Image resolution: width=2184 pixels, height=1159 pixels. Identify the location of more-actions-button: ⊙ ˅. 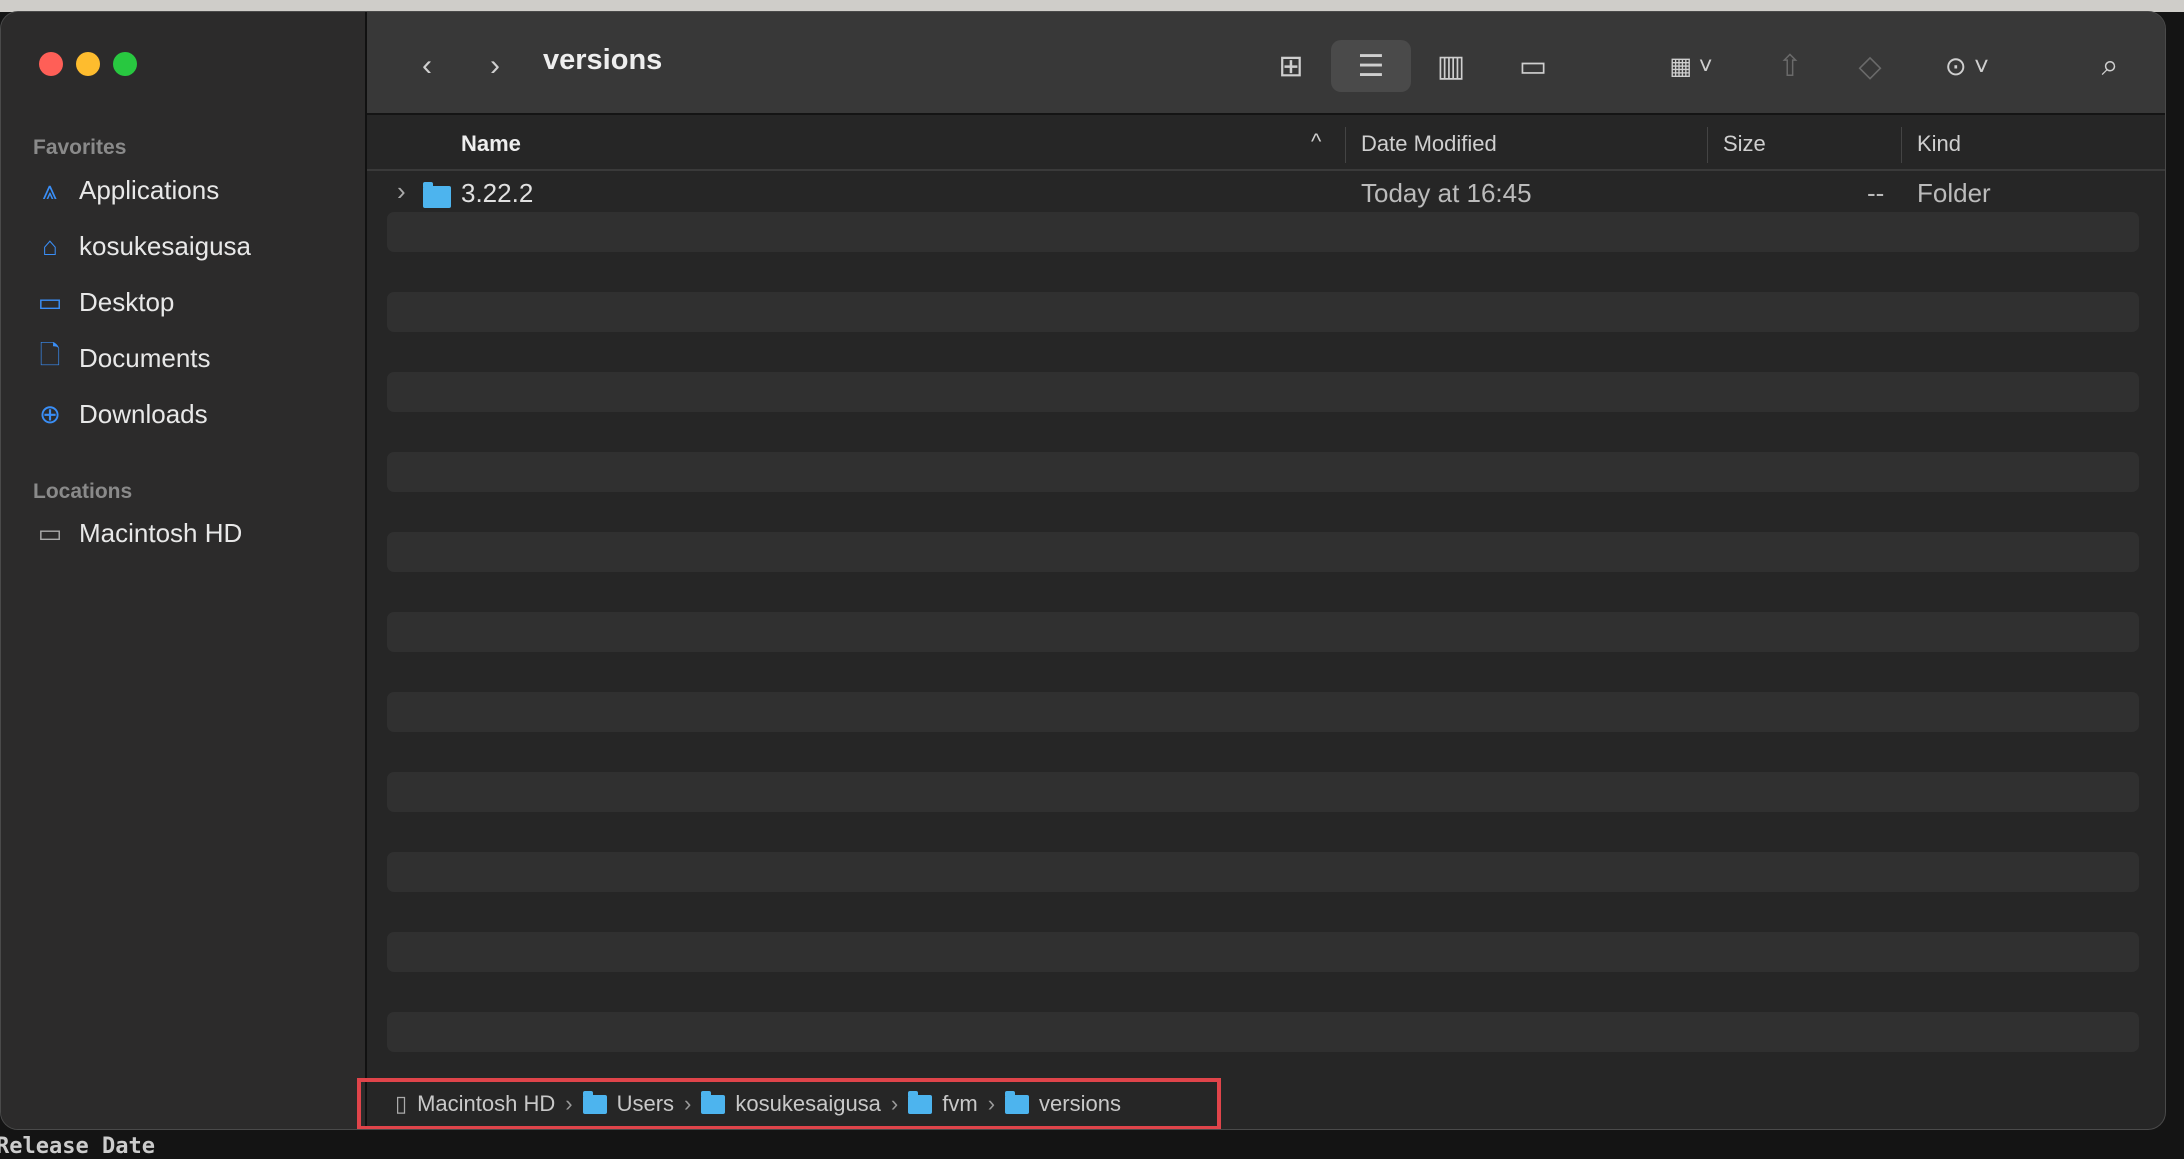
(1967, 66).